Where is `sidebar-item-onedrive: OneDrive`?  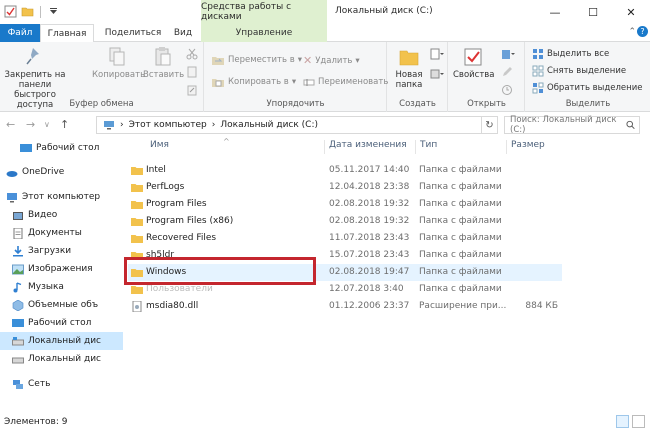 sidebar-item-onedrive: OneDrive is located at coordinates (61, 172).